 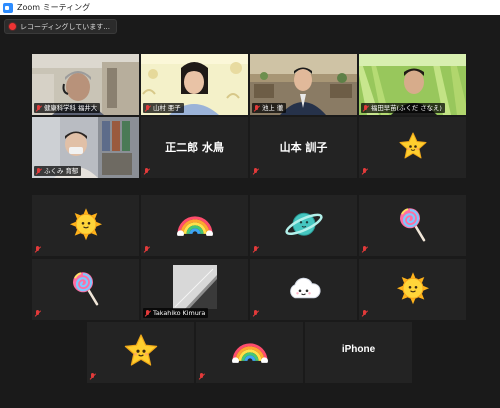 What do you see at coordinates (412, 84) in the screenshot?
I see `participant-tile: 福田早苗(ふくだ さなえ)` at bounding box center [412, 84].